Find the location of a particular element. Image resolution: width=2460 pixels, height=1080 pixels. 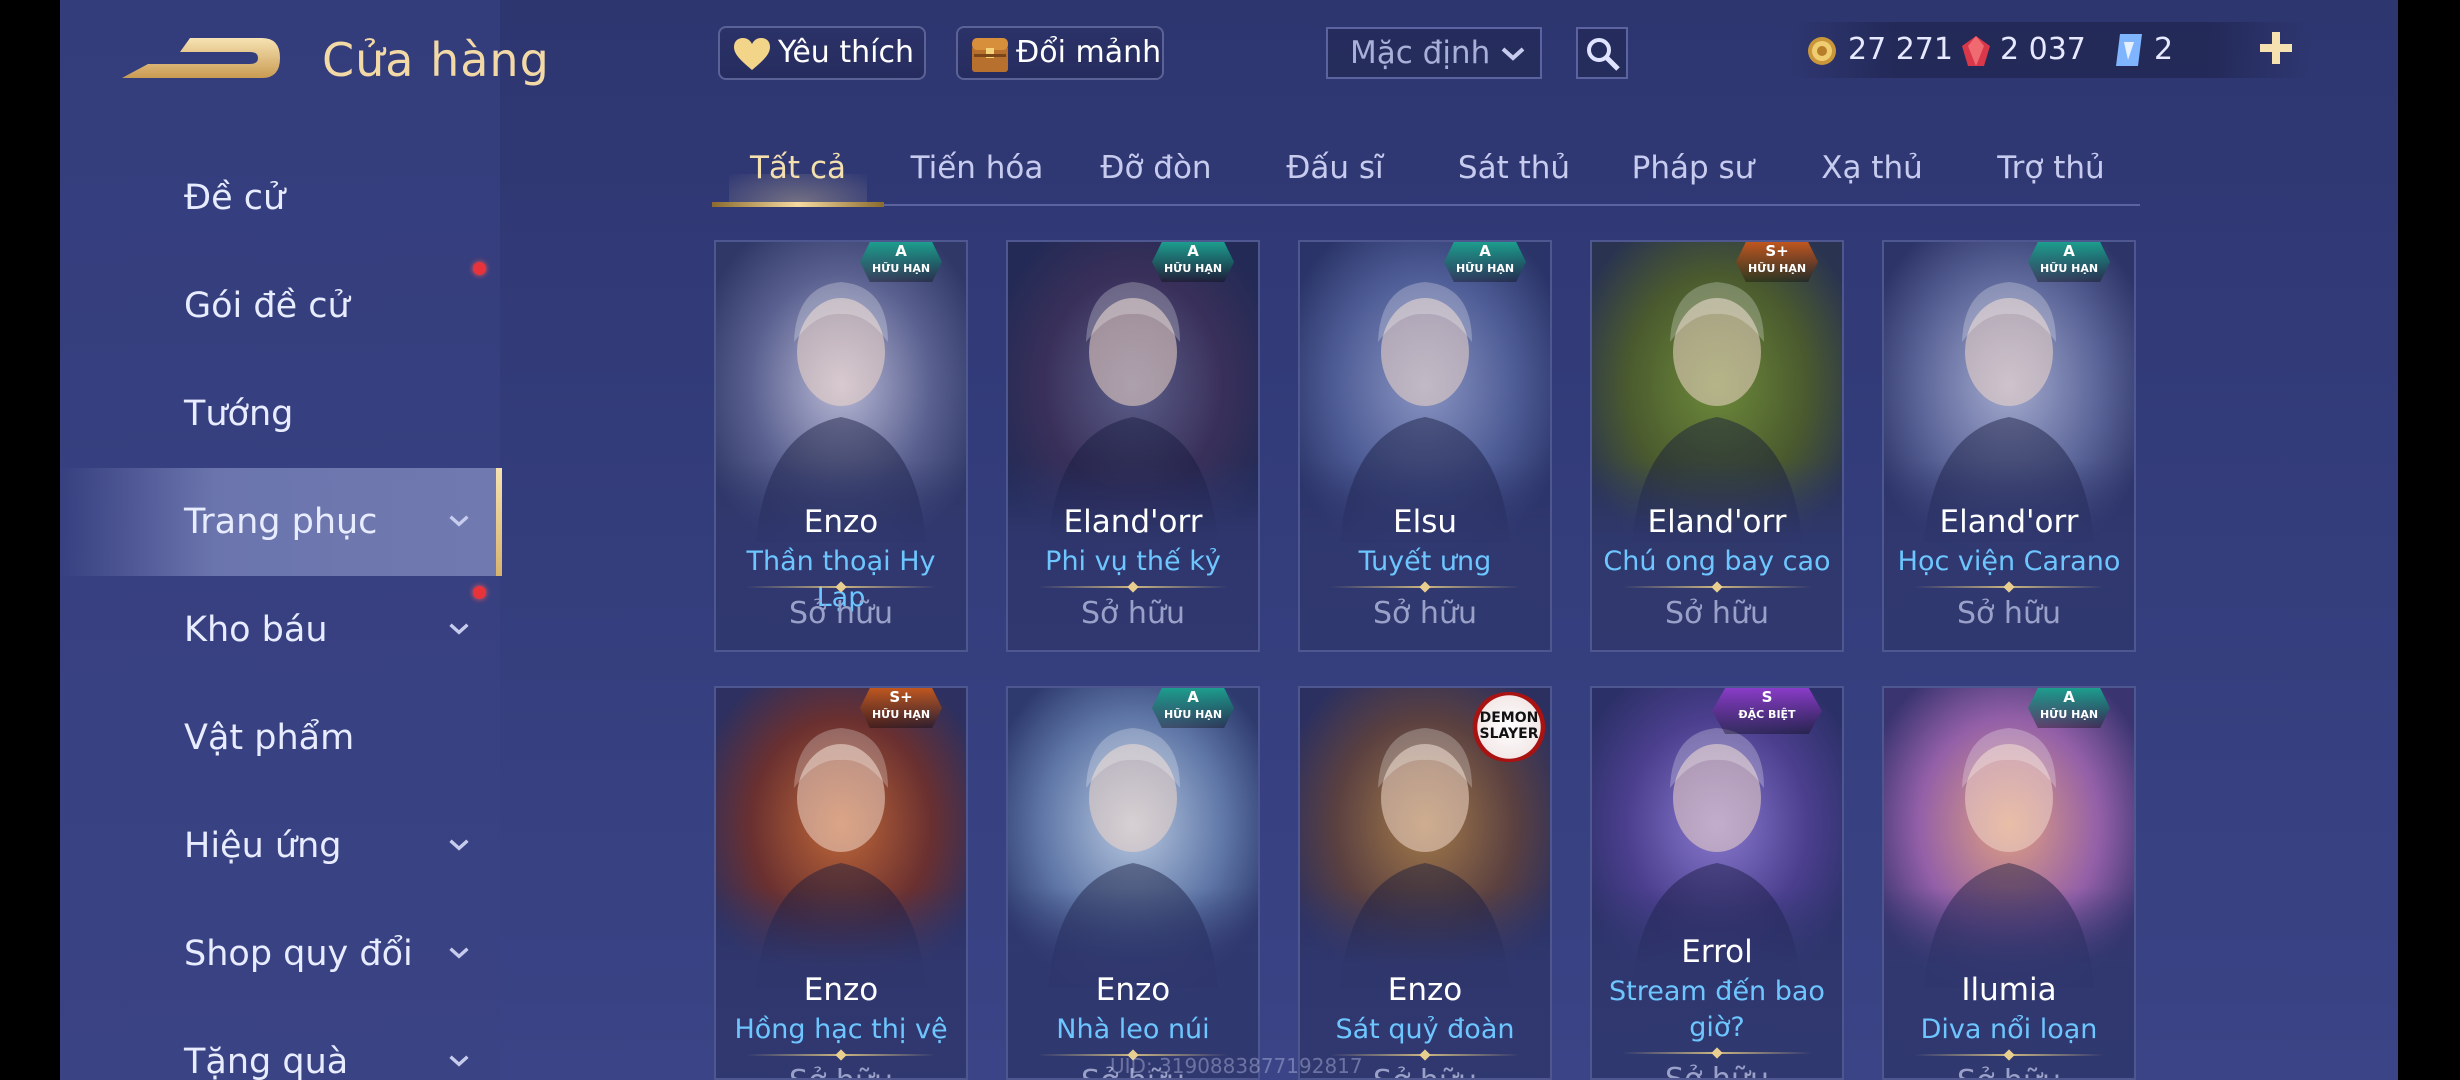

skin-card: S+ HỮU HẠN Eland'orr Chú ong bay cao Sở hữu is located at coordinates (1717, 446).